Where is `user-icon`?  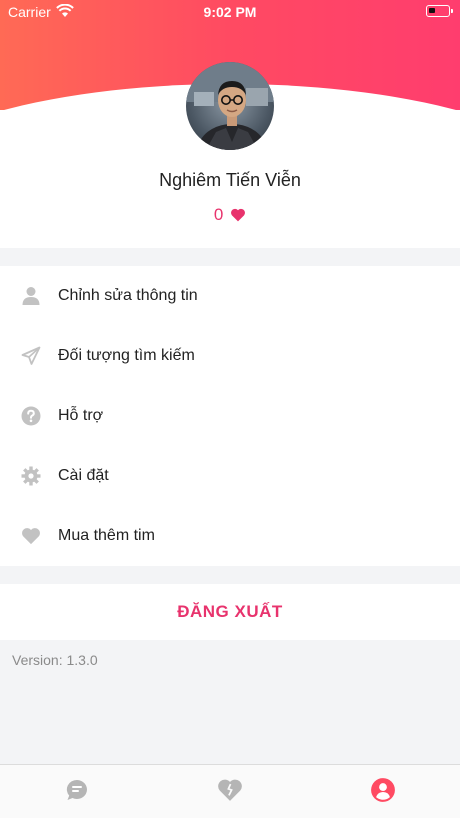
user-icon is located at coordinates (31, 296).